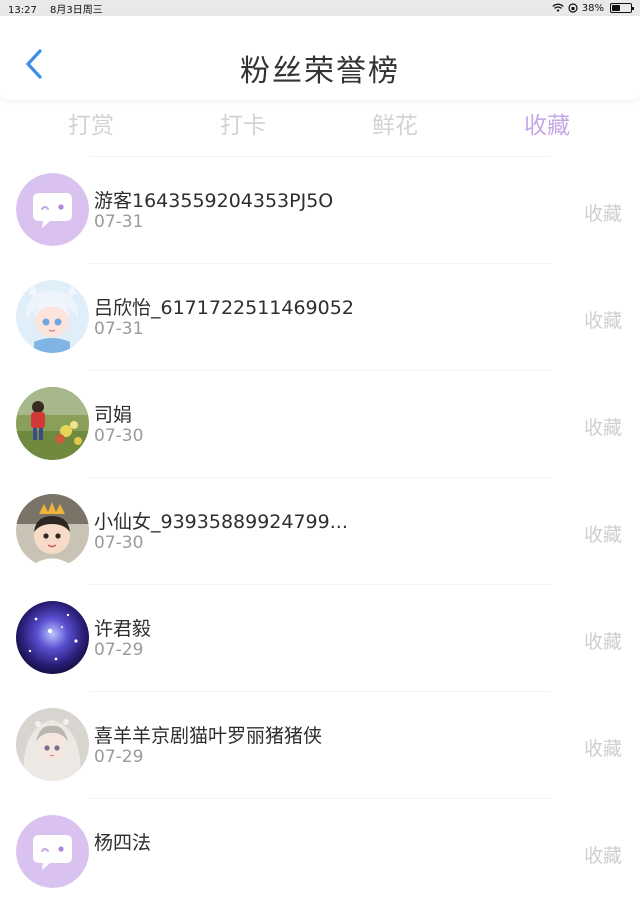 The width and height of the screenshot is (640, 905). What do you see at coordinates (320, 123) in the screenshot?
I see `tab-bar: 打赏 打卡 鲜花 收藏` at bounding box center [320, 123].